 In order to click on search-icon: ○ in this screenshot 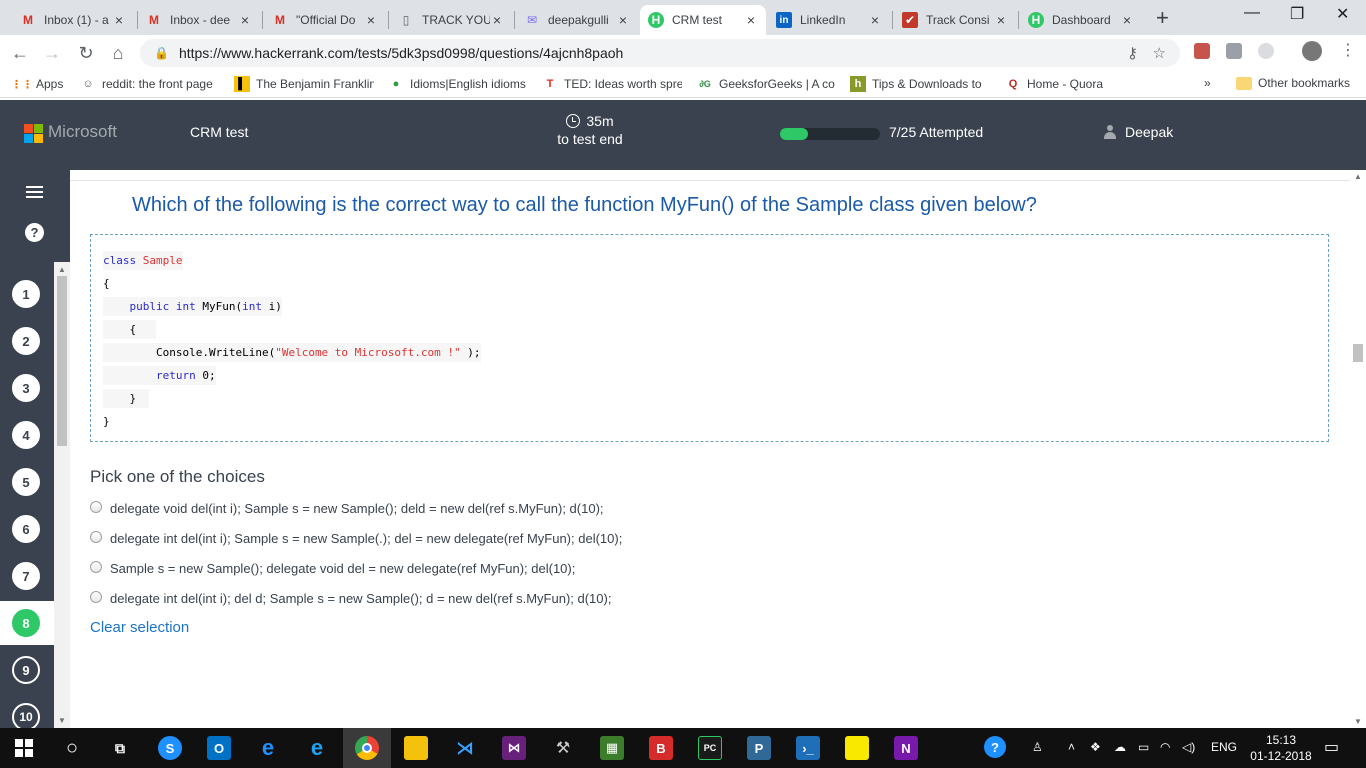, I will do `click(72, 748)`.